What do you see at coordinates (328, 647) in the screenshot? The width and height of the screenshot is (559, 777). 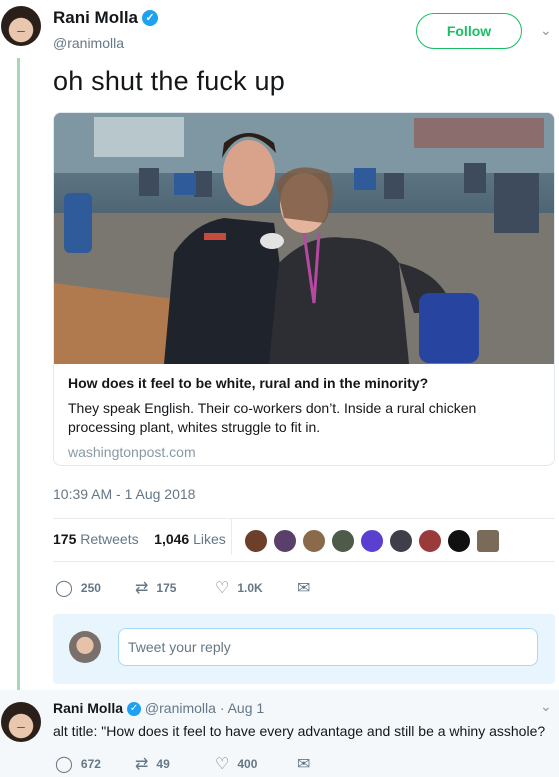 I see `reply-input: Tweet your reply` at bounding box center [328, 647].